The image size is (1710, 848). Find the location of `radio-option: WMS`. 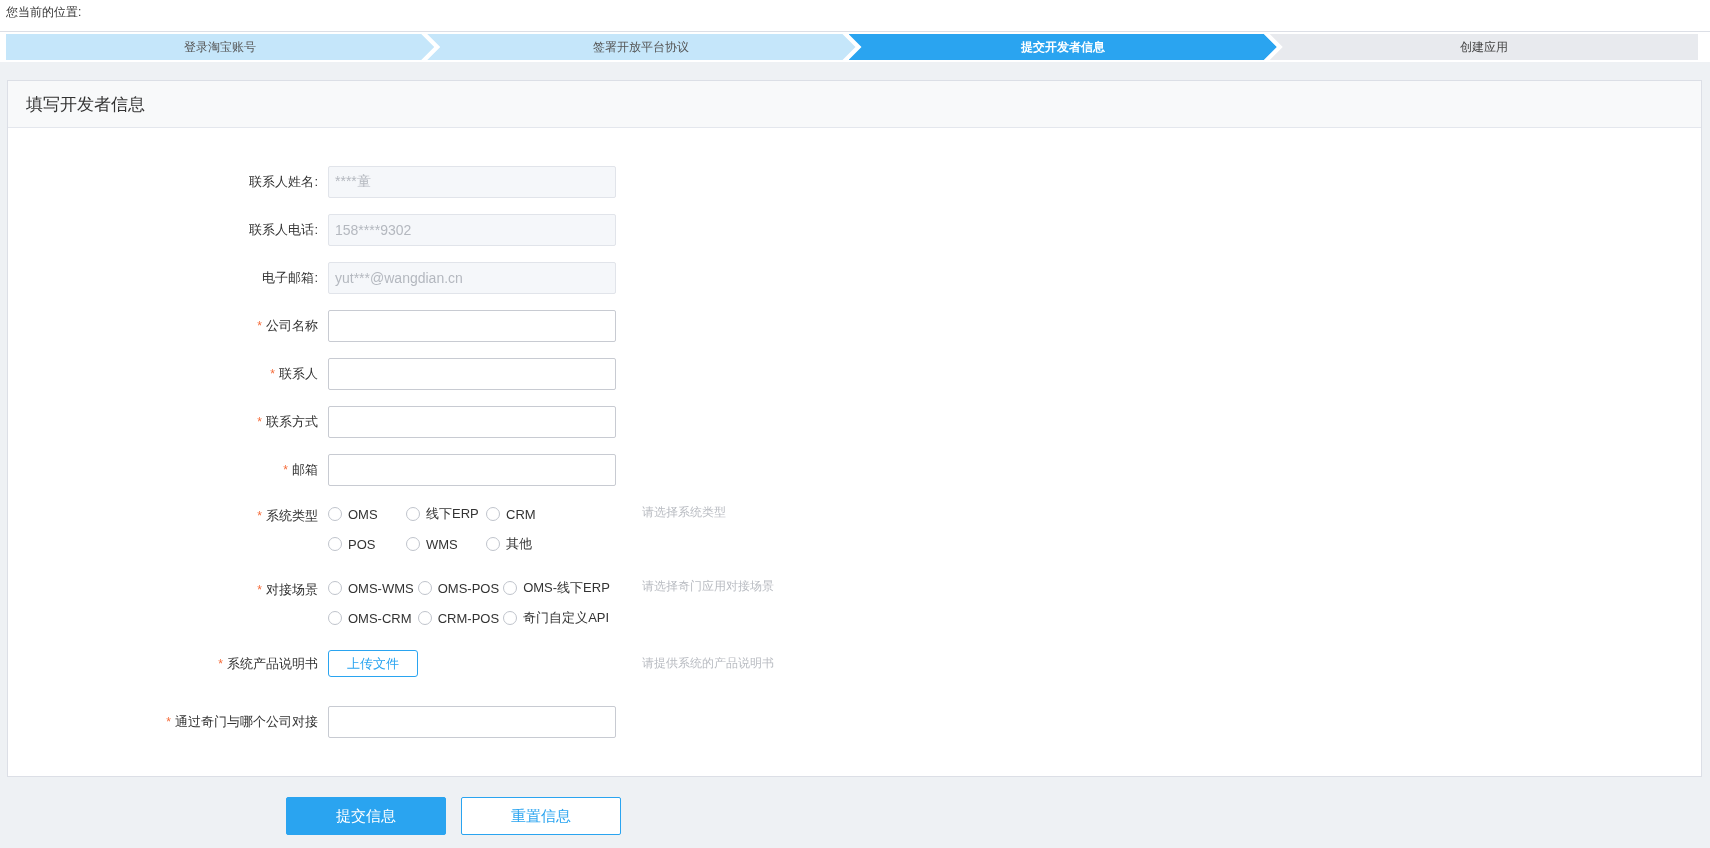

radio-option: WMS is located at coordinates (444, 544).